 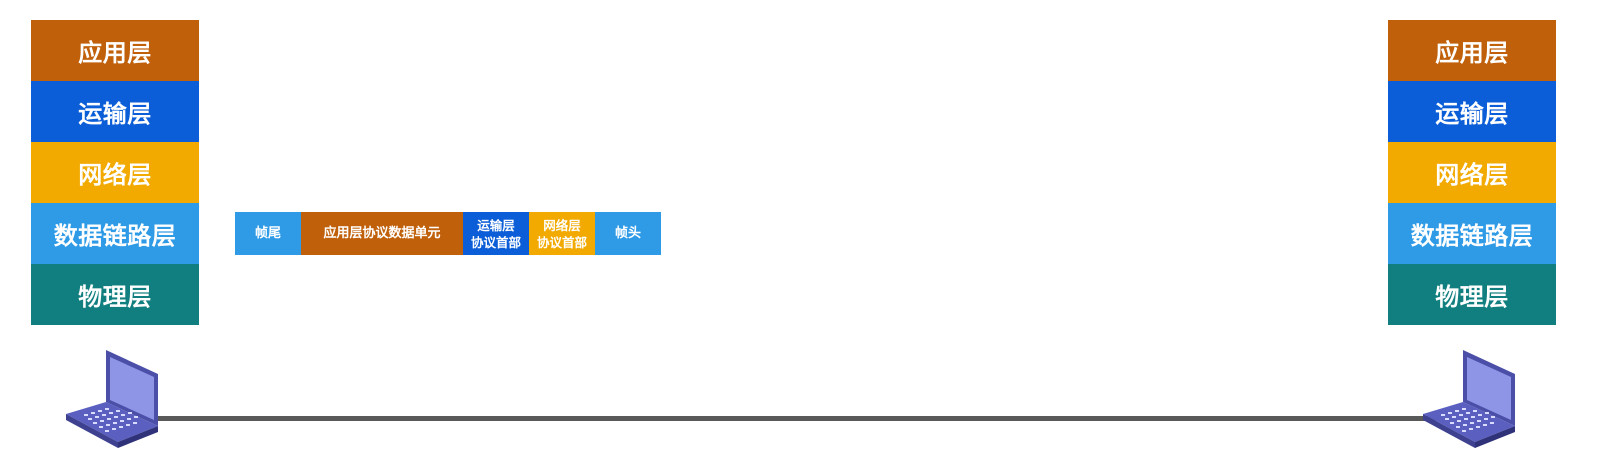 What do you see at coordinates (268, 233) in the screenshot?
I see `frame-trailer-segment: 帧尾` at bounding box center [268, 233].